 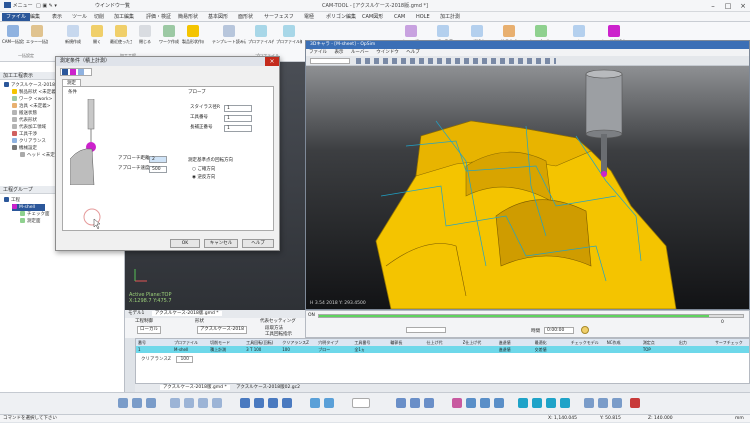 I want to click on ribbon-recent-button: 最近使った工程, so click(x=121, y=38).